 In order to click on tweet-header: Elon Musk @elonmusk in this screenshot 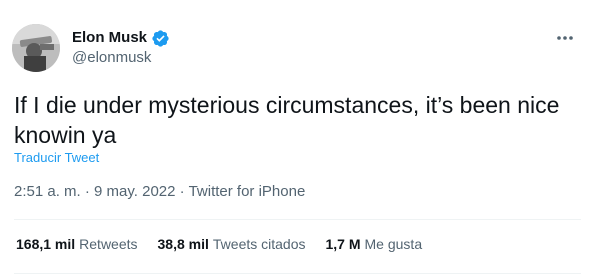, I will do `click(91, 48)`.